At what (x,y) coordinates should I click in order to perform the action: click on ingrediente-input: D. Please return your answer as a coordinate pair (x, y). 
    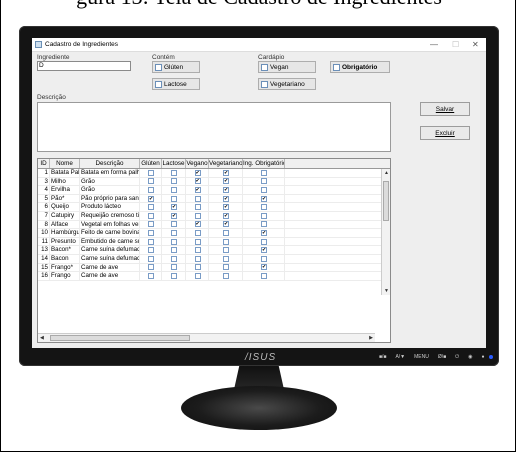
    Looking at the image, I should click on (84, 66).